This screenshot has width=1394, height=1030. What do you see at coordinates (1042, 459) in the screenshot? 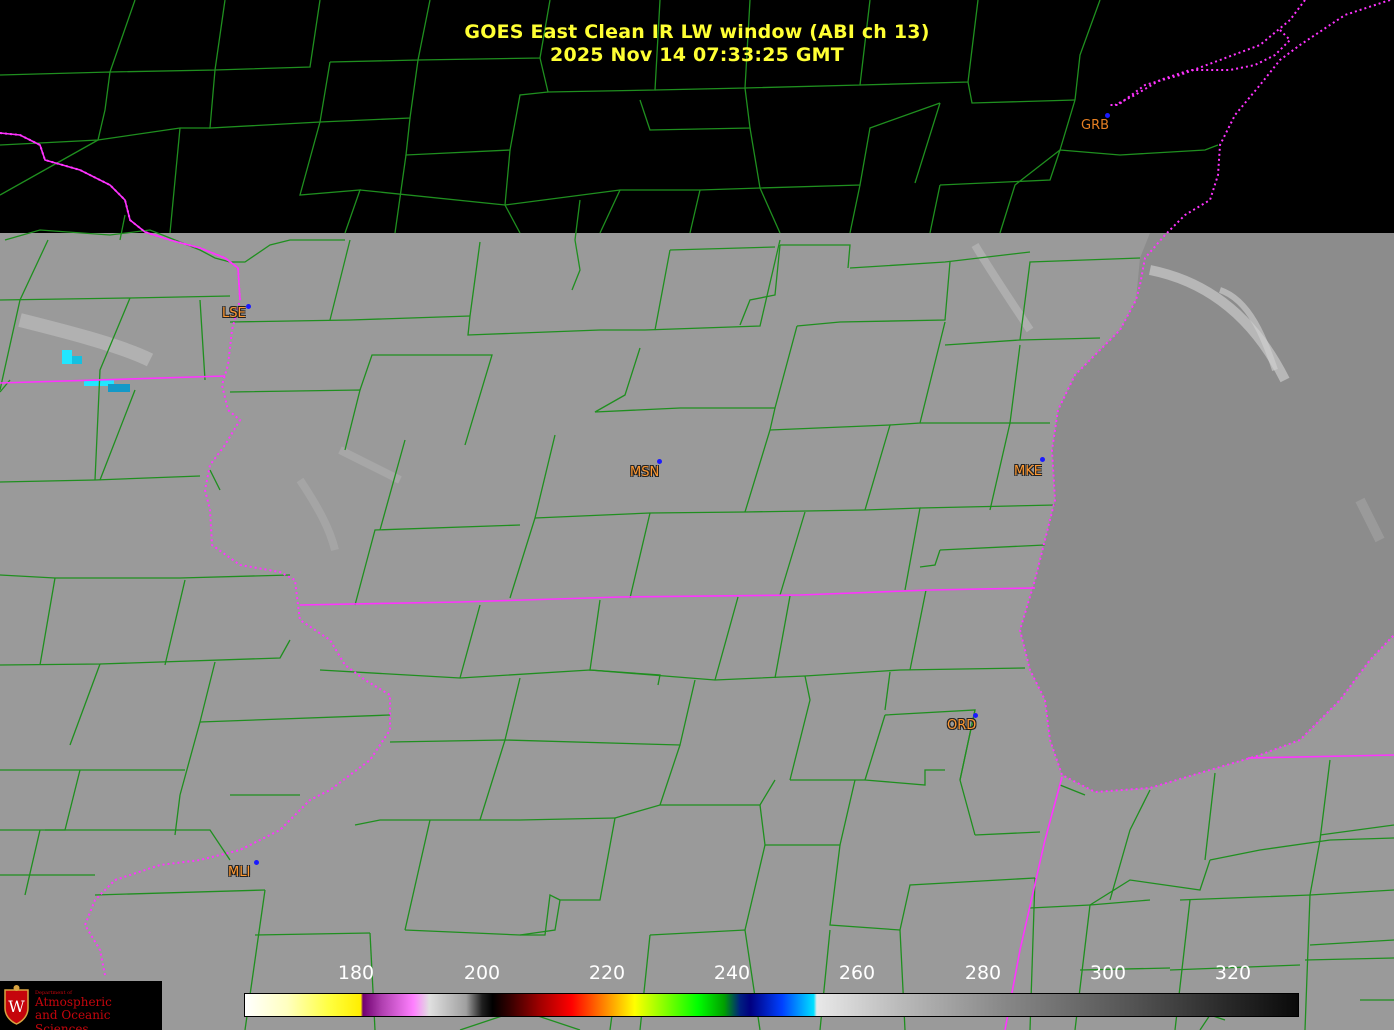
I see `station-dot-mke` at bounding box center [1042, 459].